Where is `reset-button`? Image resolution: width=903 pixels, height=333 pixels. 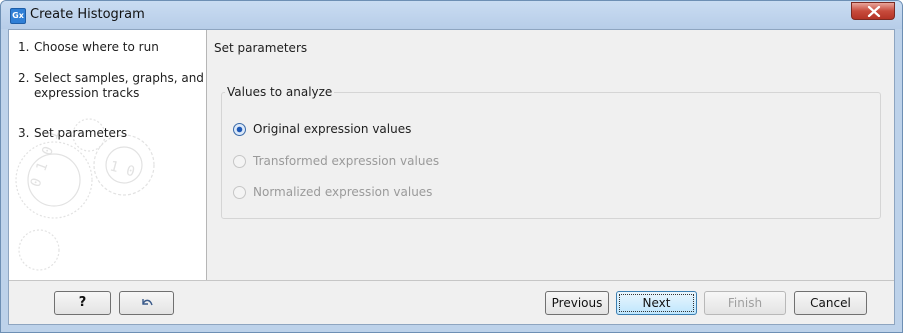 reset-button is located at coordinates (146, 303).